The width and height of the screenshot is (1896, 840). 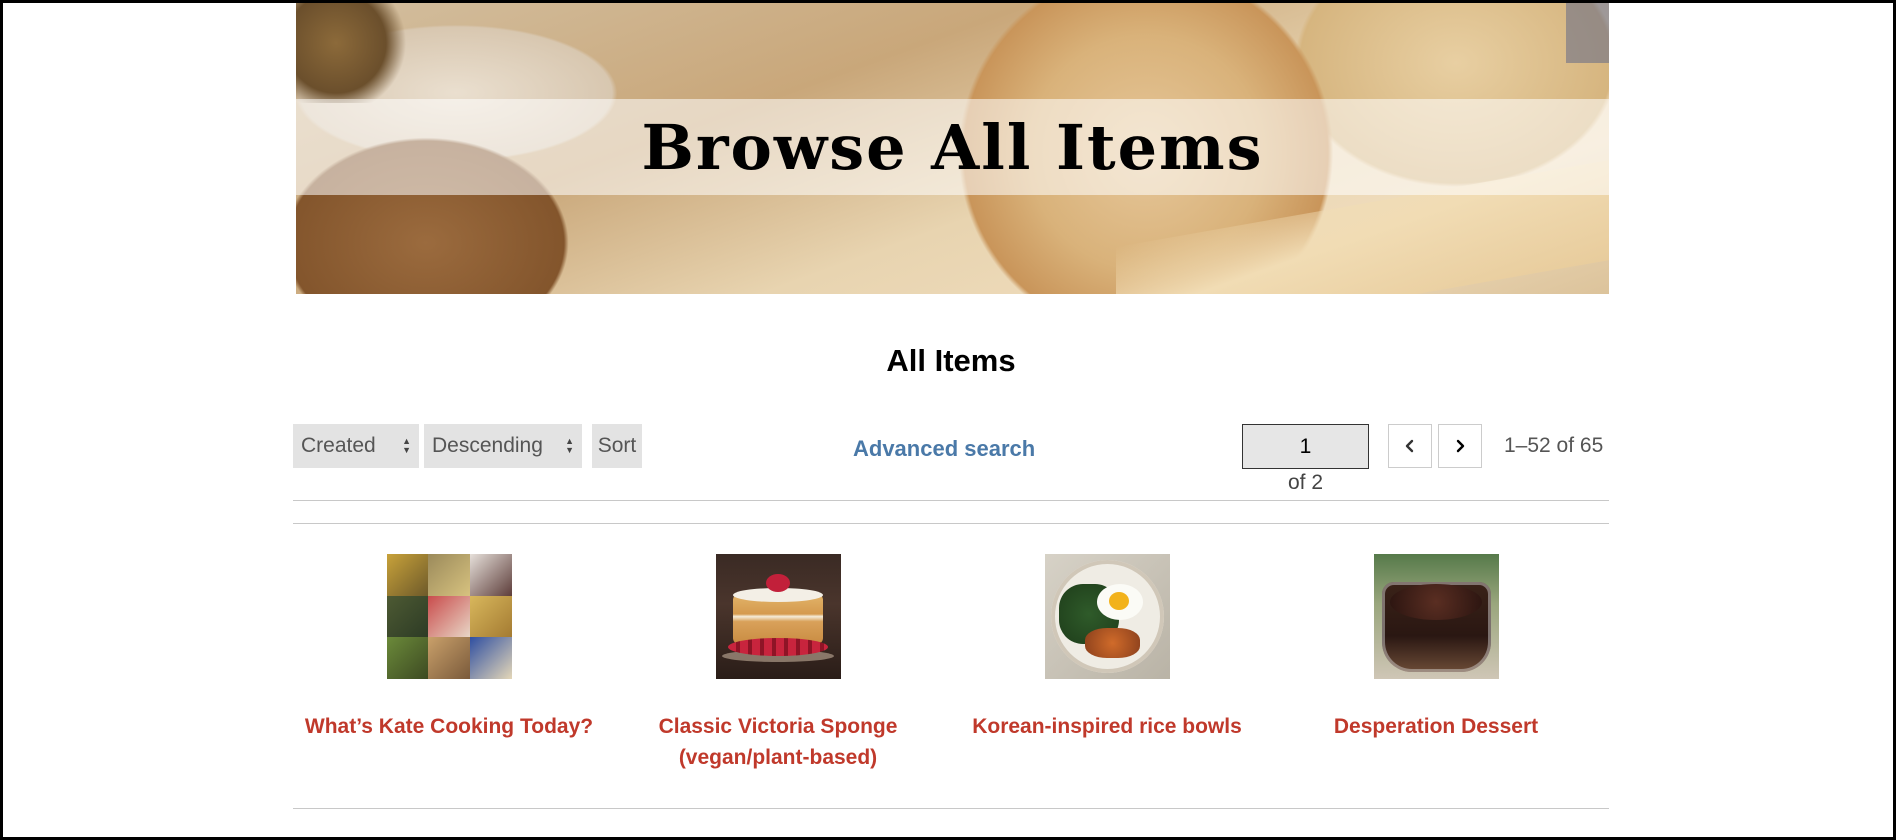 I want to click on banner-title-strip: Browse All Items, so click(x=952, y=147).